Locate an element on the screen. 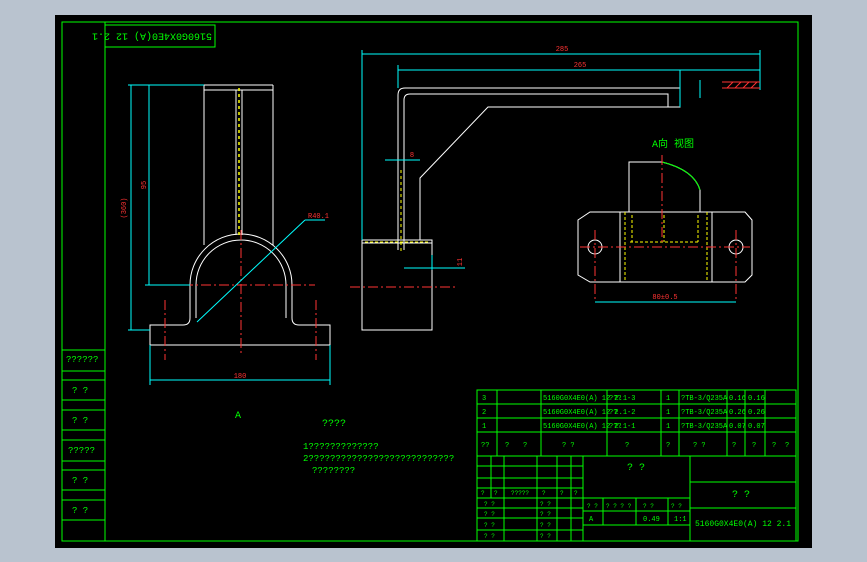  dim-leg-width: 8 is located at coordinates (412, 156).